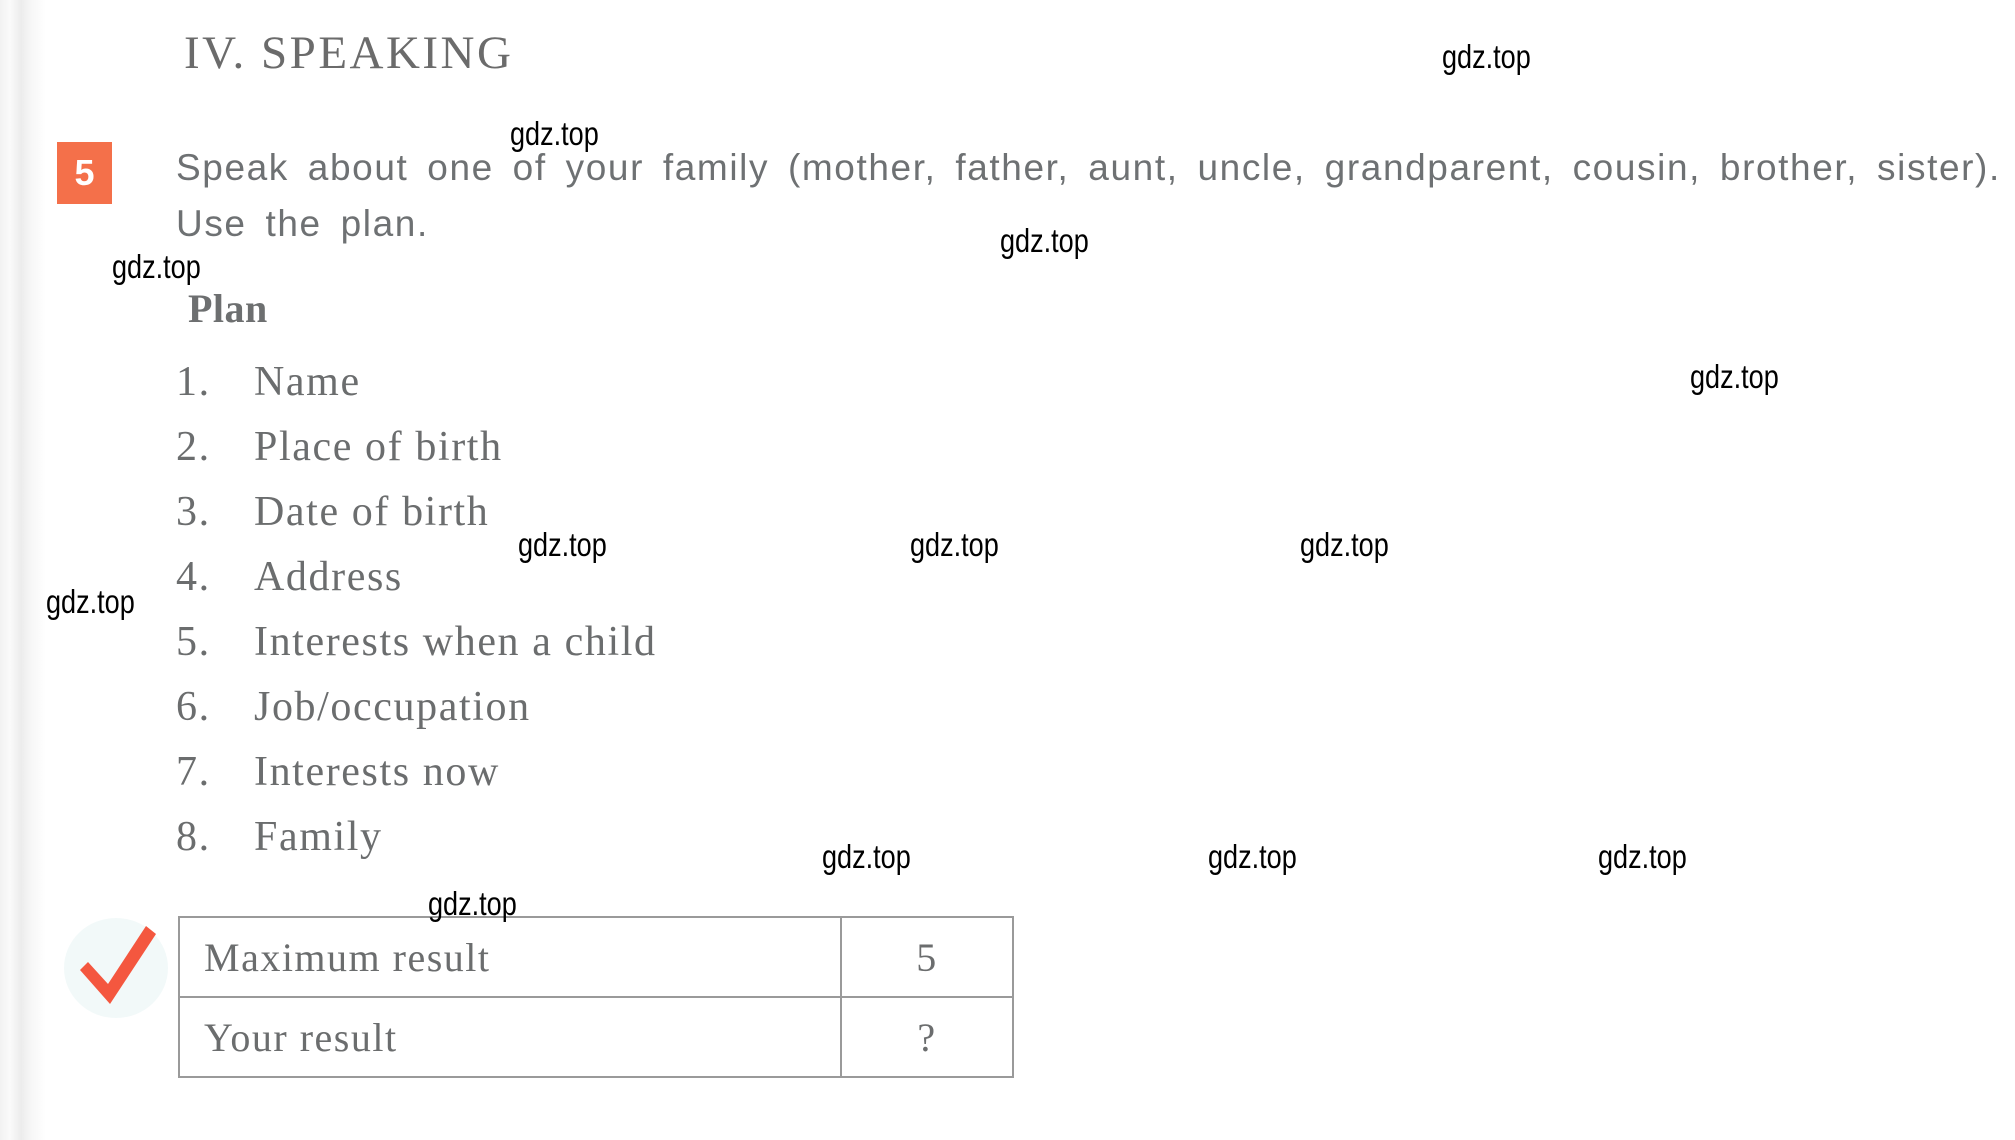 This screenshot has width=2015, height=1140. I want to click on result-row-value: ?, so click(927, 1037).